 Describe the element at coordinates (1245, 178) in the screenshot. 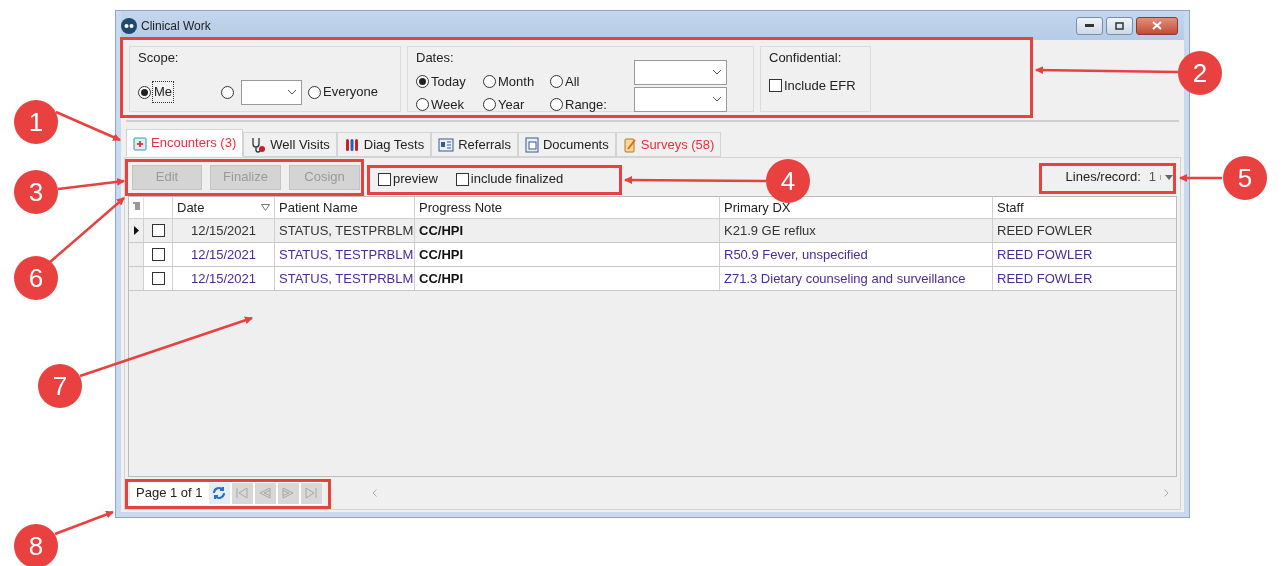

I see `callout-number: 5` at that location.